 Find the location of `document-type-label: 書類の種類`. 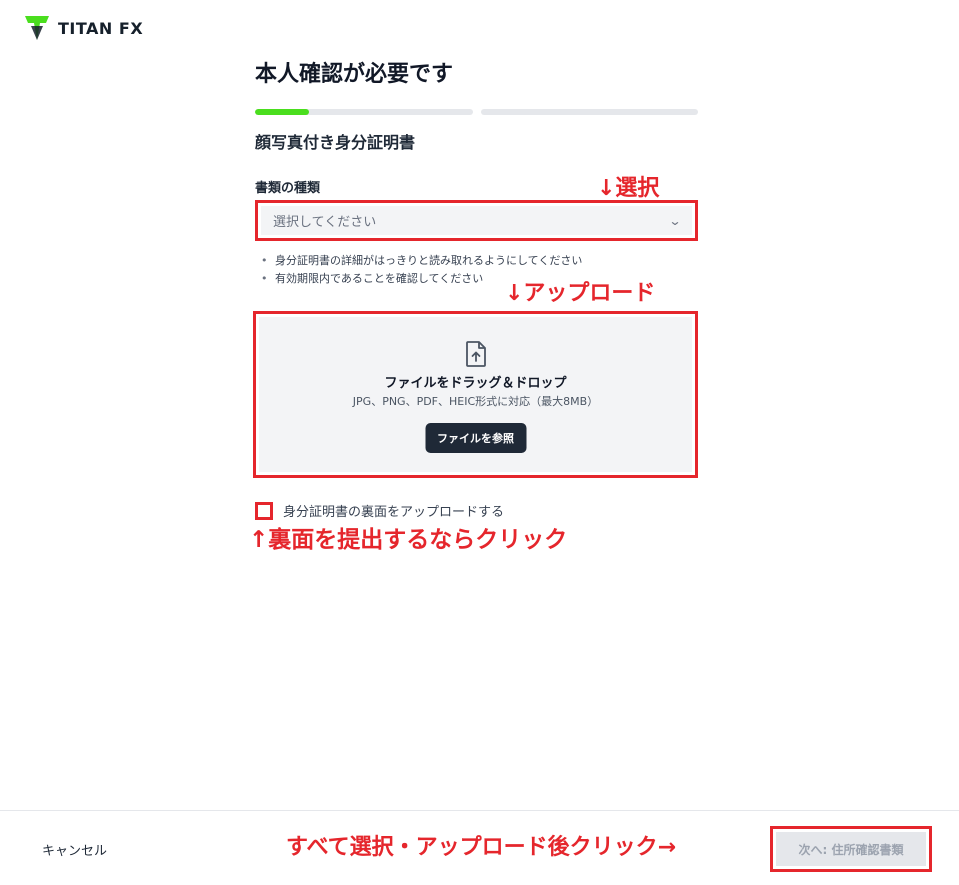

document-type-label: 書類の種類 is located at coordinates (288, 188).